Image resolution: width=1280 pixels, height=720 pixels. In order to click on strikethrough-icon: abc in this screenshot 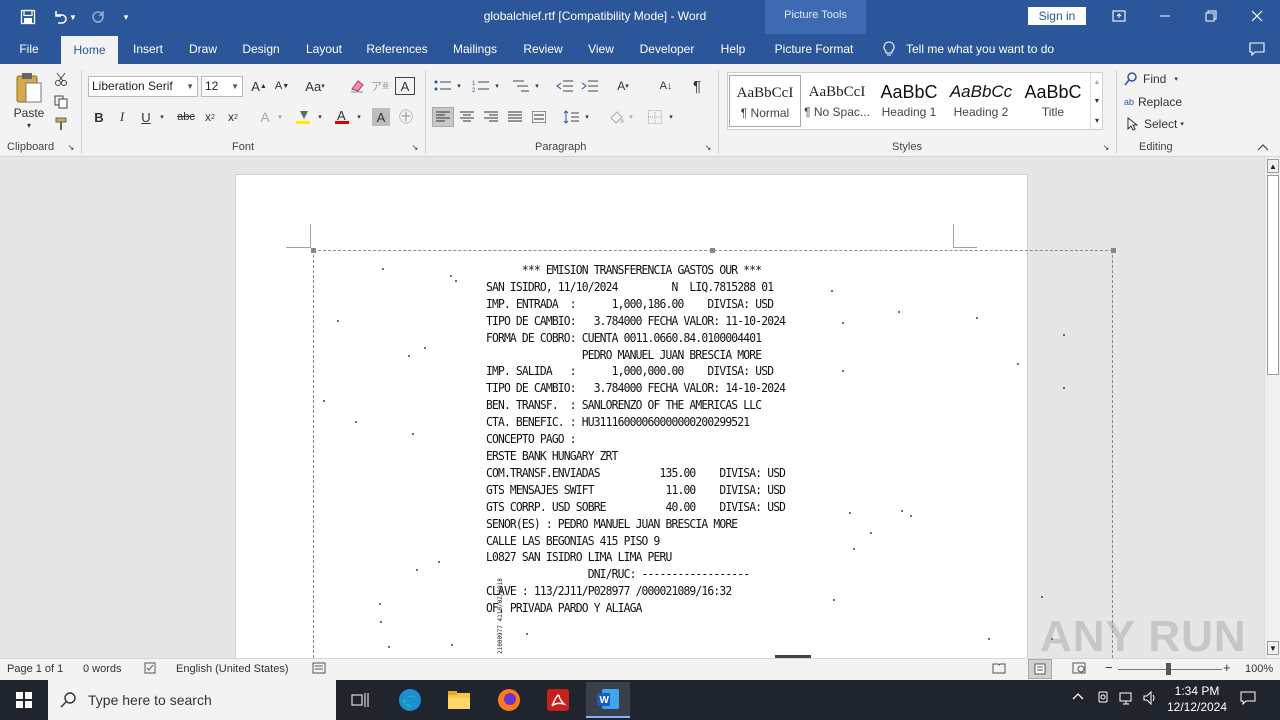, I will do `click(186, 117)`.